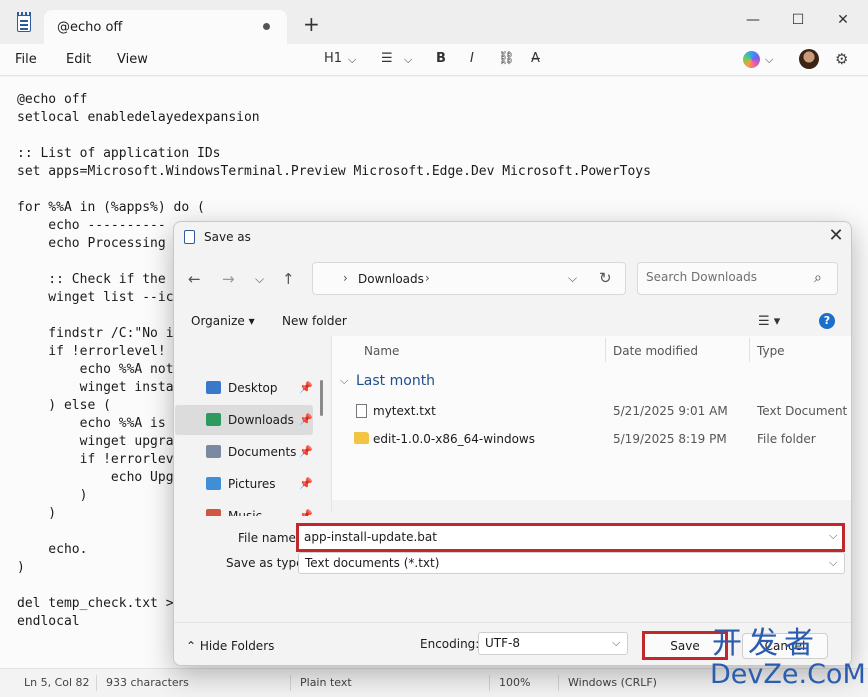  What do you see at coordinates (230, 646) in the screenshot?
I see `hide-folders-button: ⌃ Hide Folders` at bounding box center [230, 646].